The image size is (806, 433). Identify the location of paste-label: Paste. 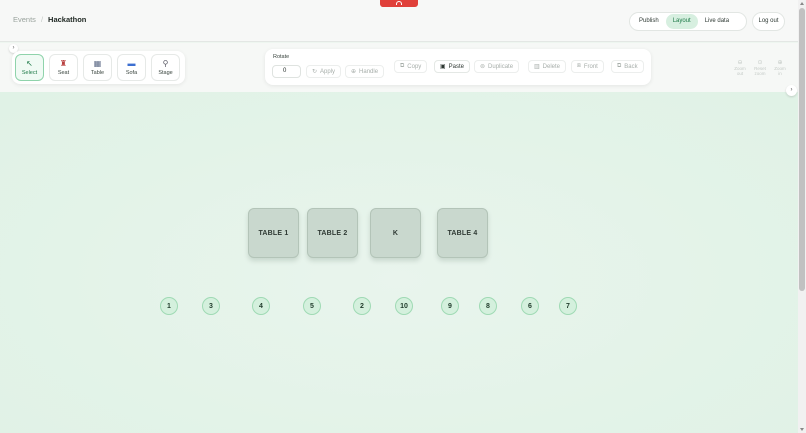
(456, 66).